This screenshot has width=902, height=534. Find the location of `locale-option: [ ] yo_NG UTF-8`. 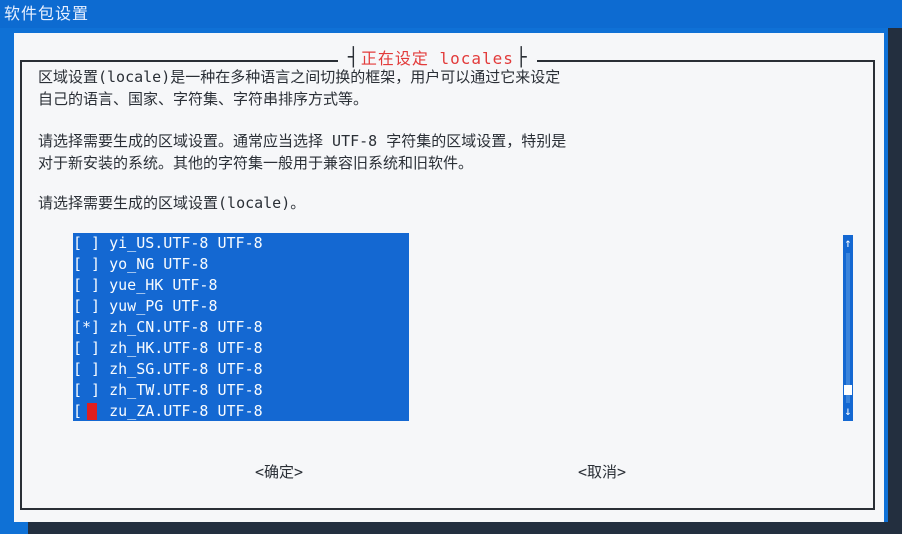

locale-option: [ ] yo_NG UTF-8 is located at coordinates (241, 264).